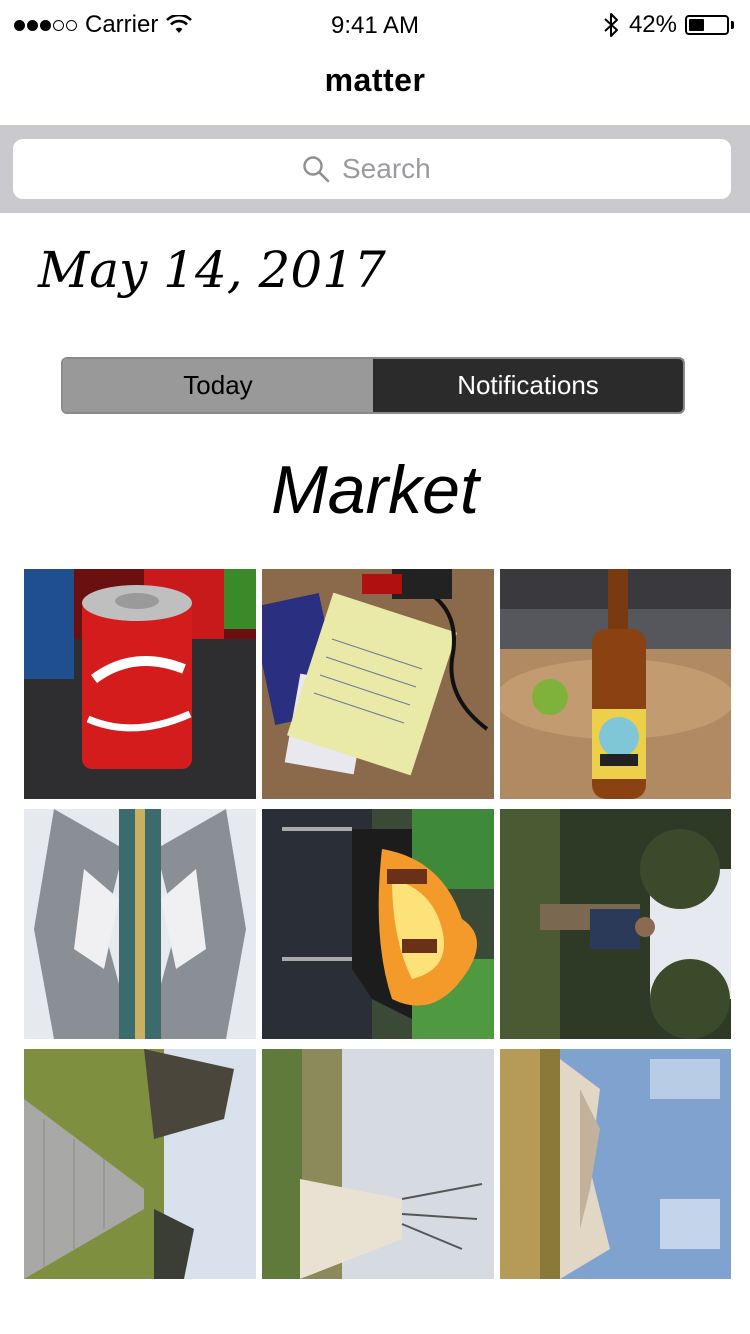 Image resolution: width=750 pixels, height=1334 pixels. I want to click on photo-campfire, so click(378, 924).